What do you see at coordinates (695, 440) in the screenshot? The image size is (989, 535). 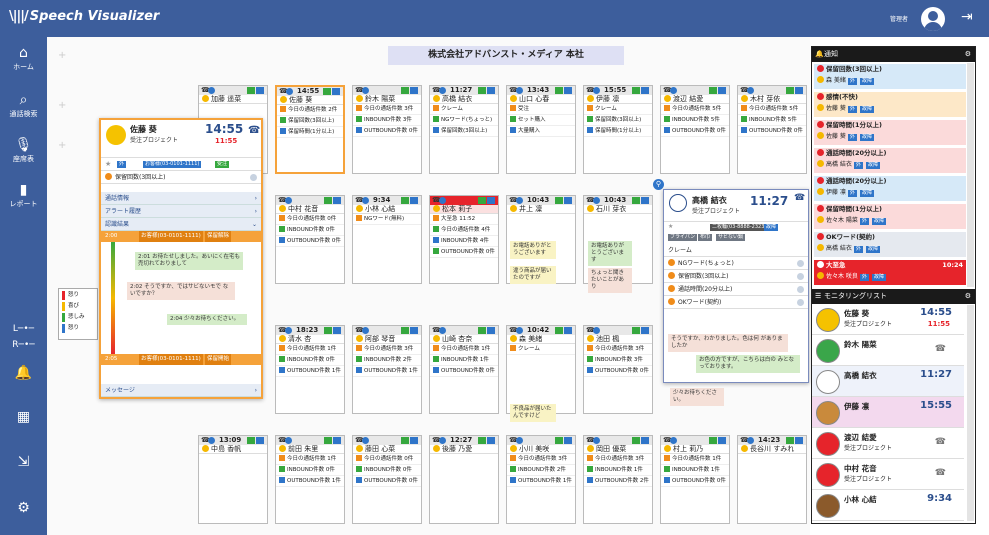 I see `seat-header: ☎` at bounding box center [695, 440].